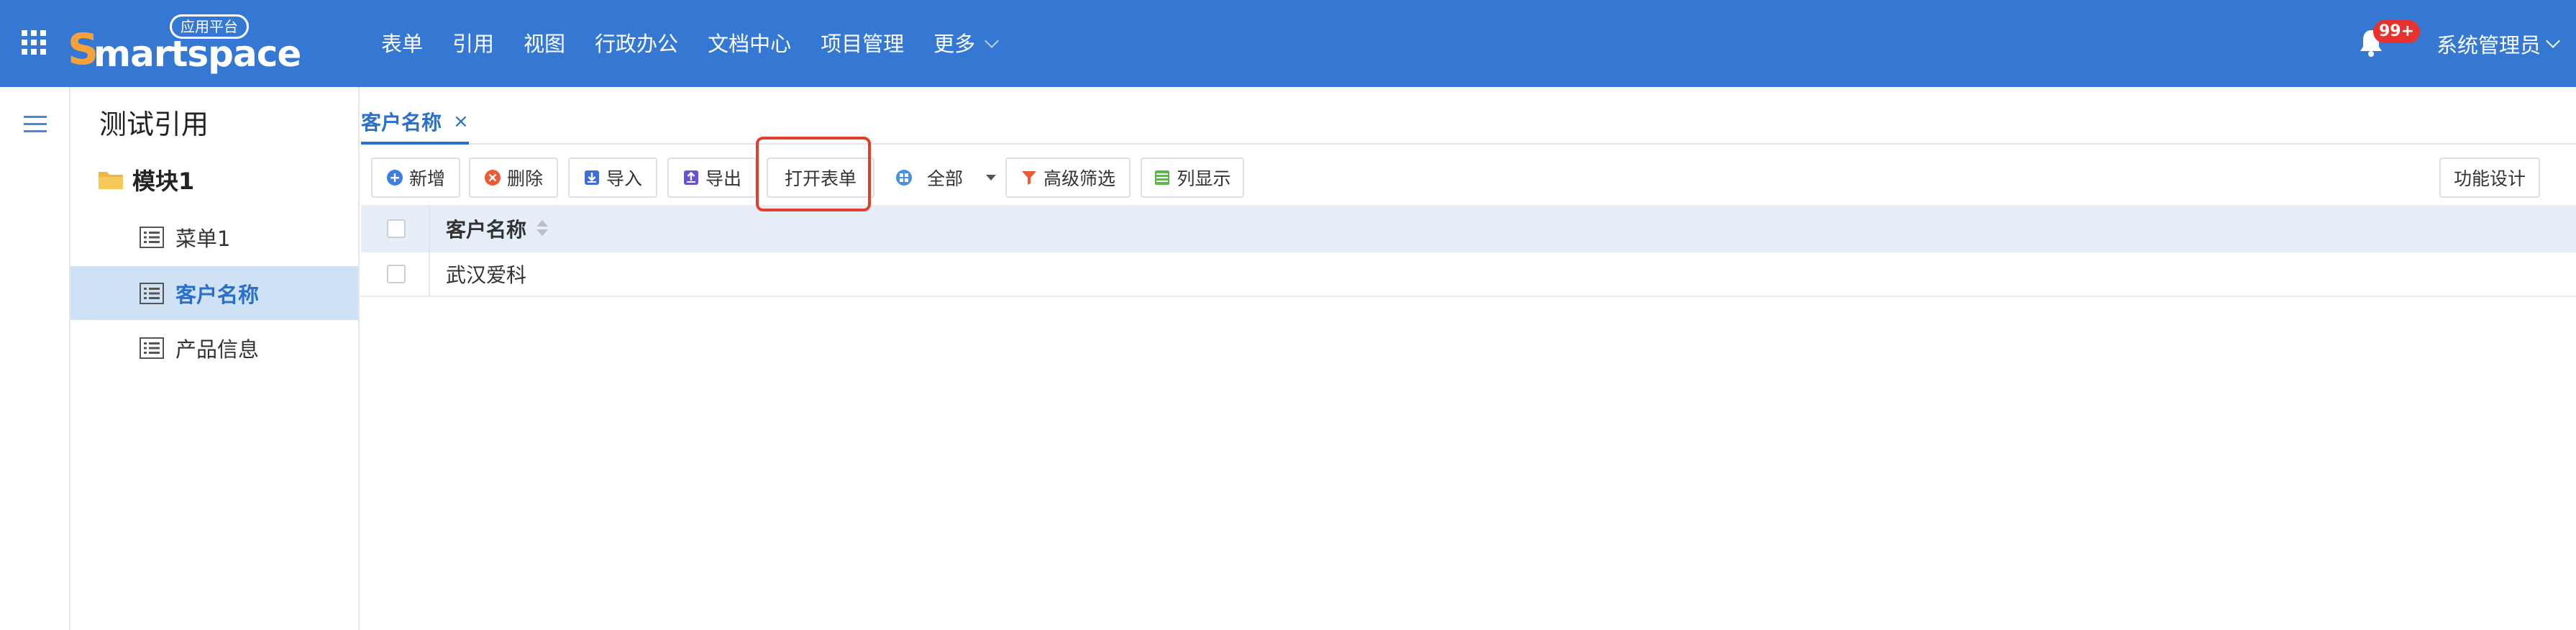 This screenshot has width=2576, height=630. I want to click on filter-all-dropdown: 全部, so click(946, 178).